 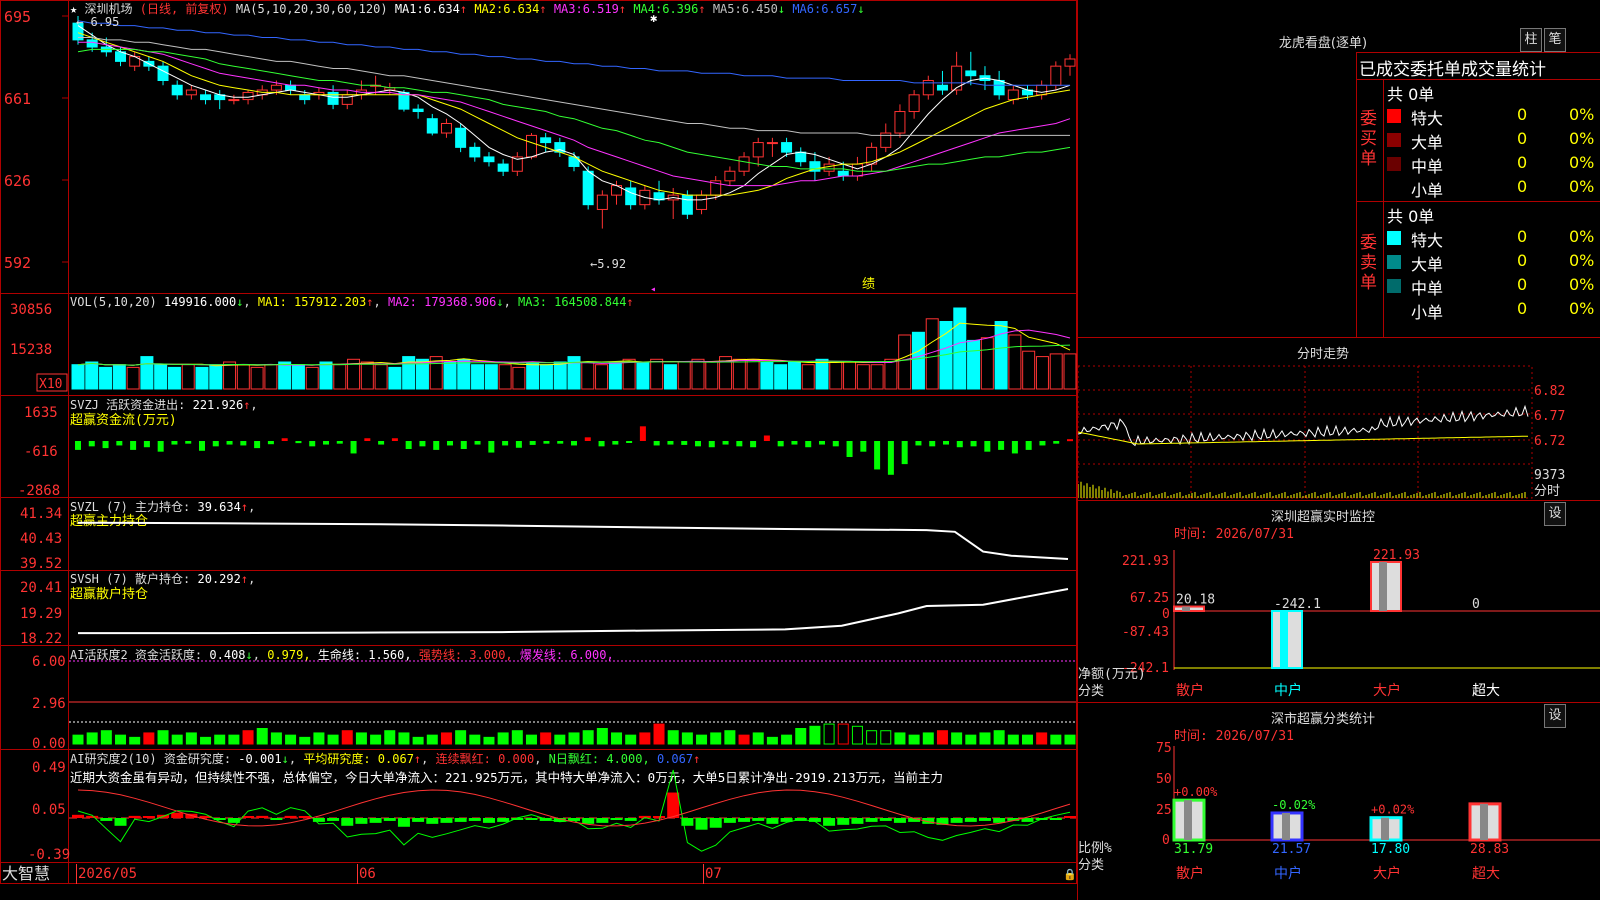 What do you see at coordinates (1452, 67) in the screenshot?
I see `lhb-tabs: 已成交委托单成交量统计` at bounding box center [1452, 67].